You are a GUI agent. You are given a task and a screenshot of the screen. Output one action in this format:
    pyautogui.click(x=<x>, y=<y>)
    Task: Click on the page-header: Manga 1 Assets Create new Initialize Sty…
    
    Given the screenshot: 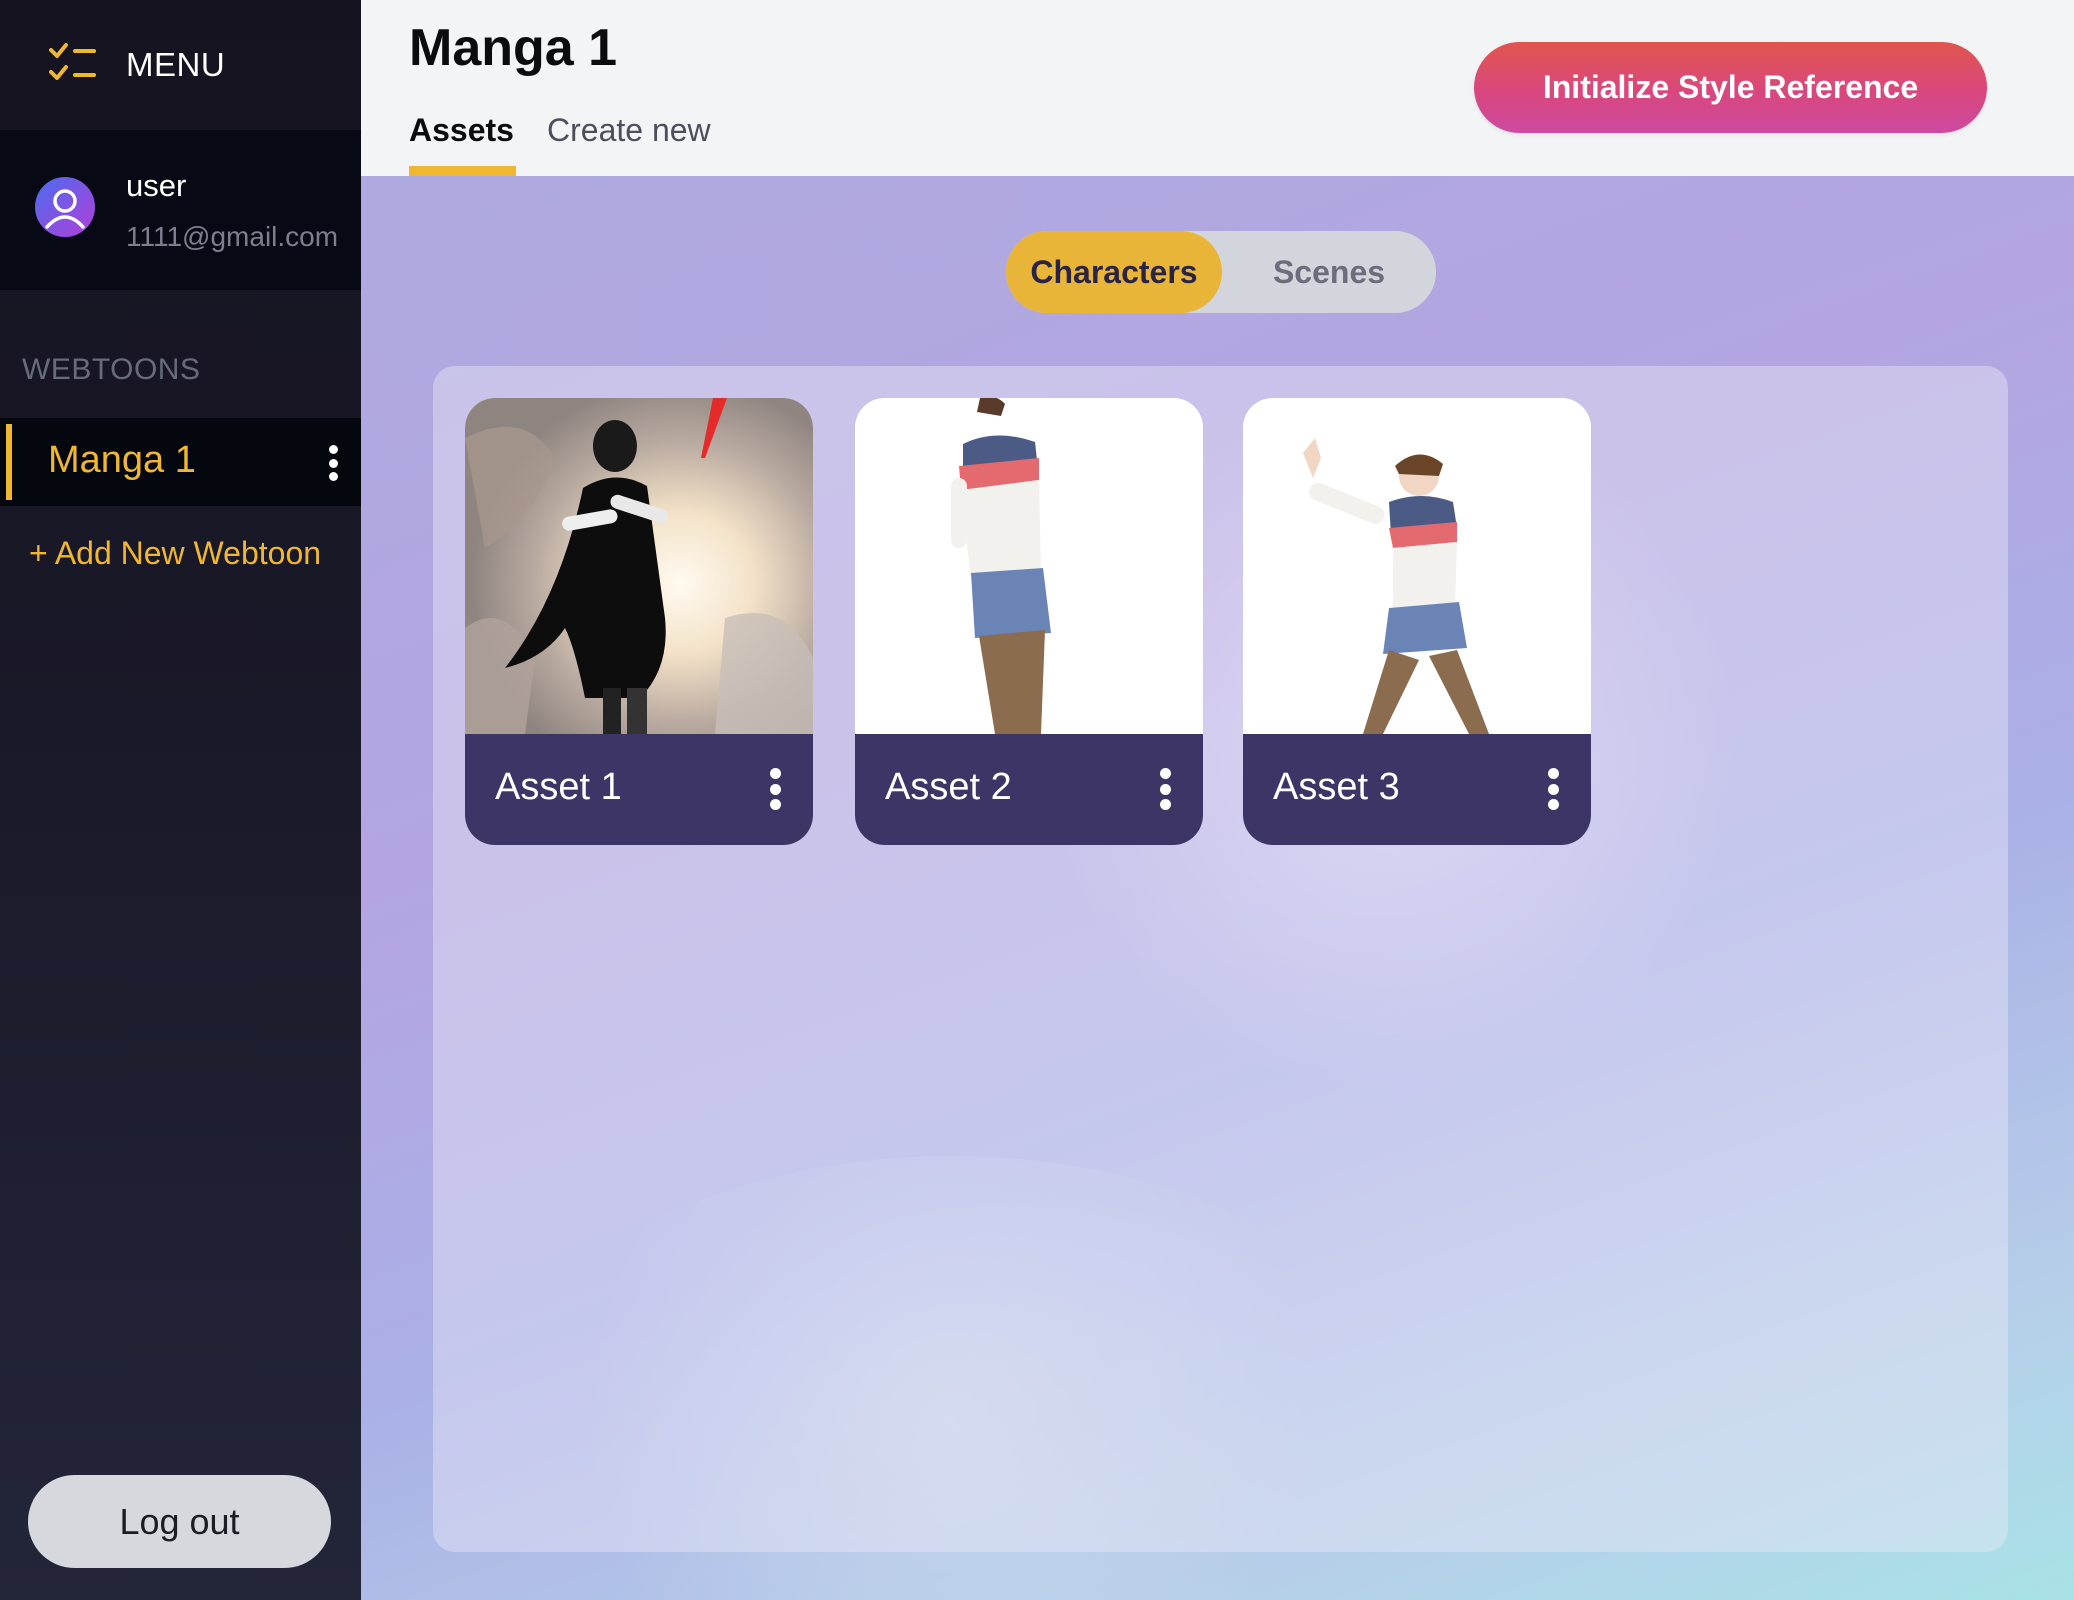 What is the action you would take?
    pyautogui.click(x=1217, y=88)
    